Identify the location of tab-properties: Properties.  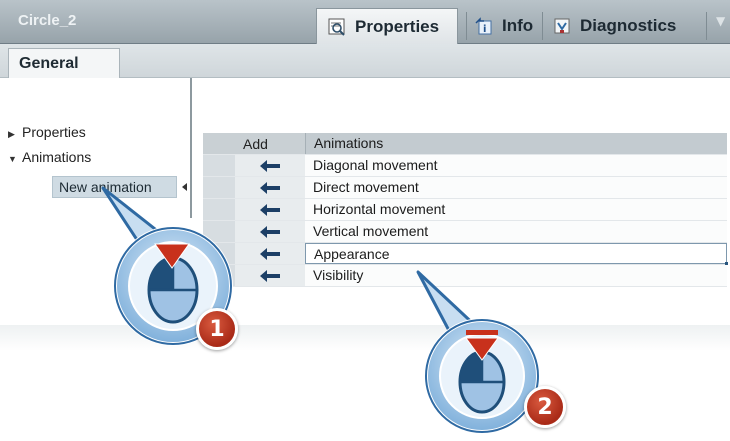
(387, 26).